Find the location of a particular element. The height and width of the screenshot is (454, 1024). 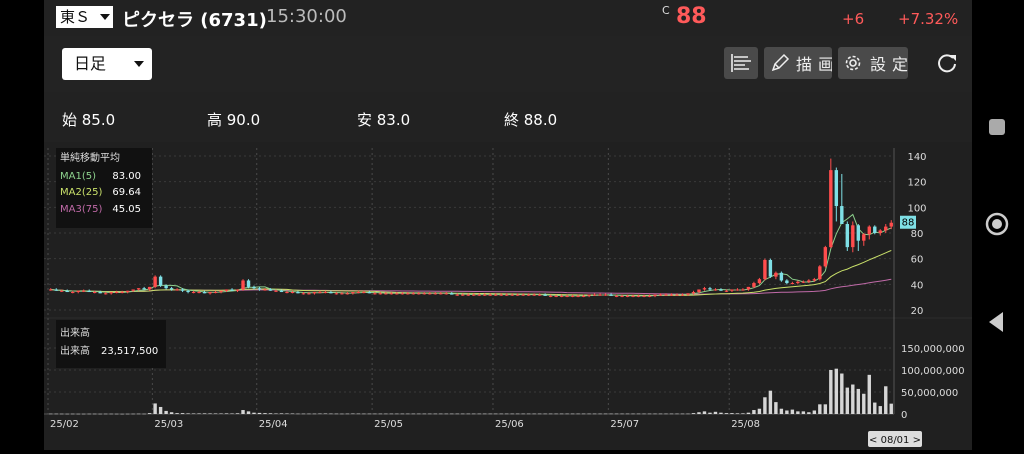

draw-button: 描画 is located at coordinates (798, 63).